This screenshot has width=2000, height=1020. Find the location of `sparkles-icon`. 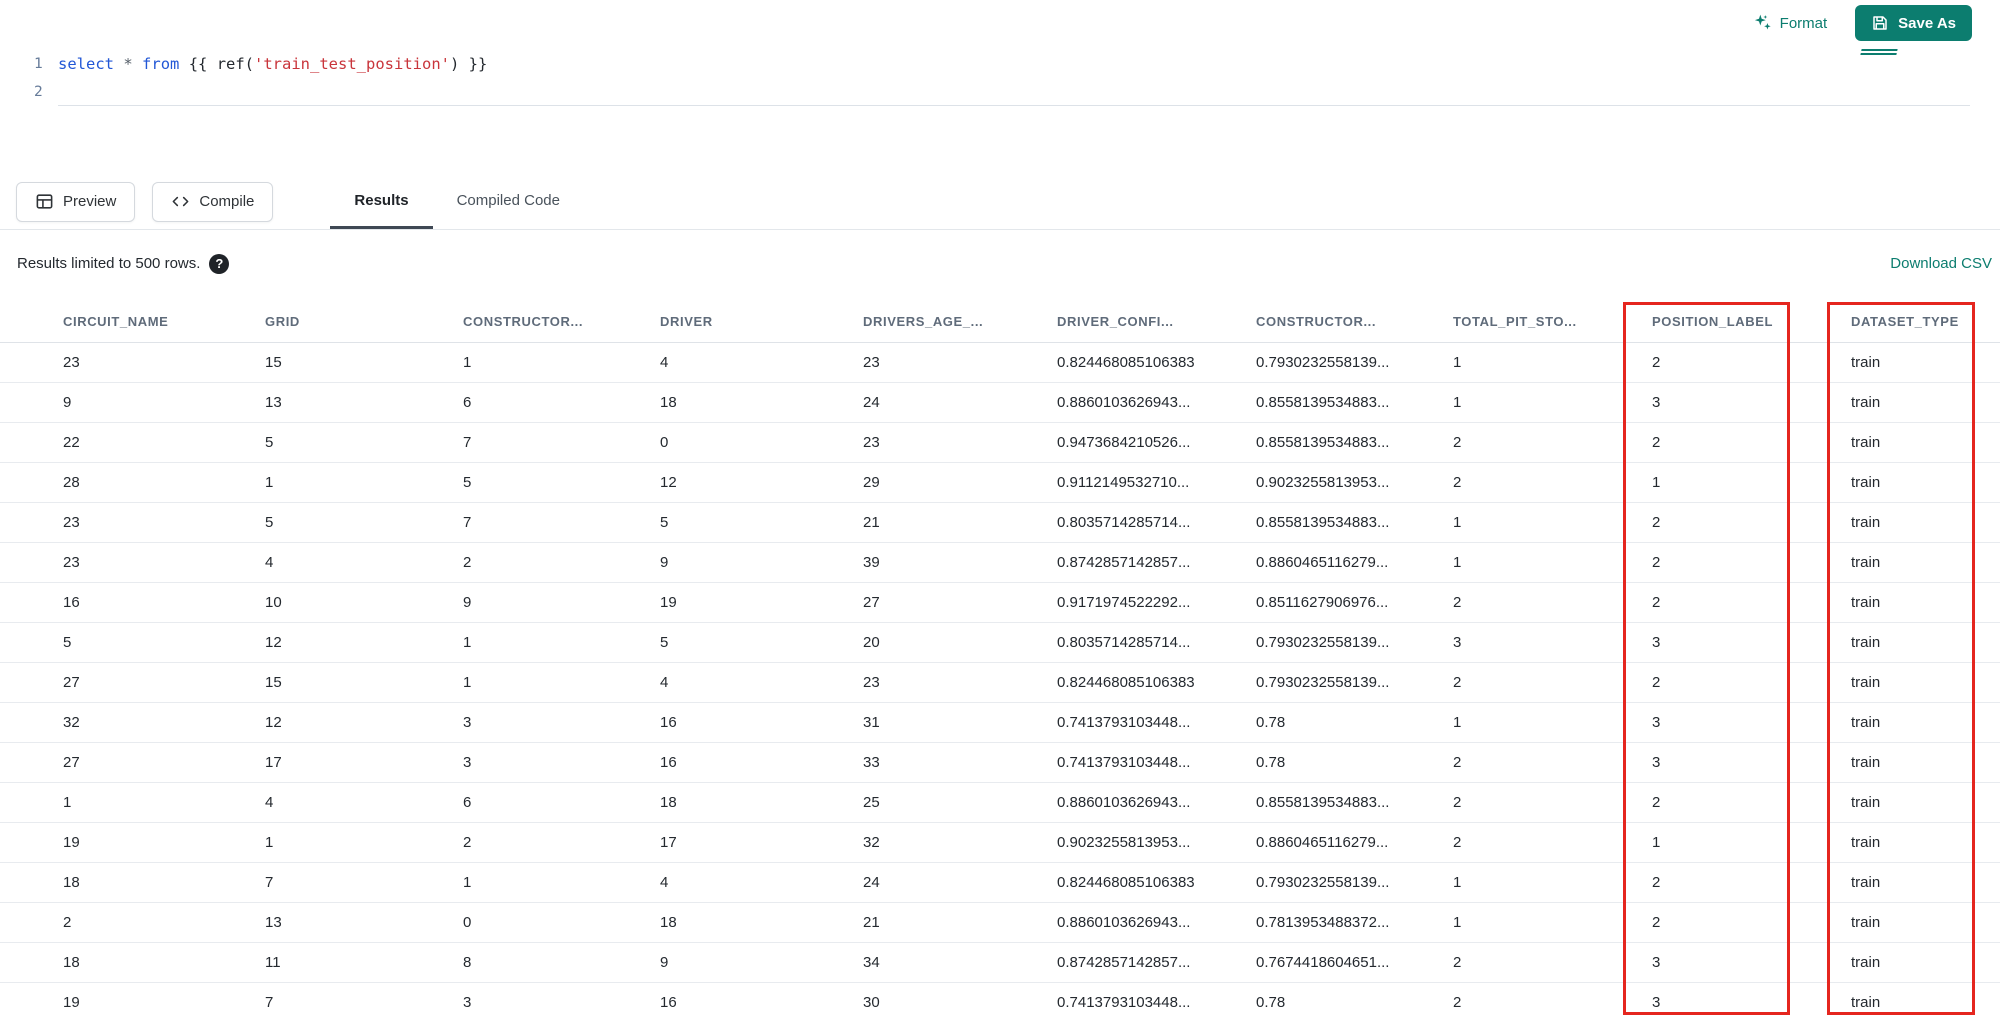

sparkles-icon is located at coordinates (1762, 23).